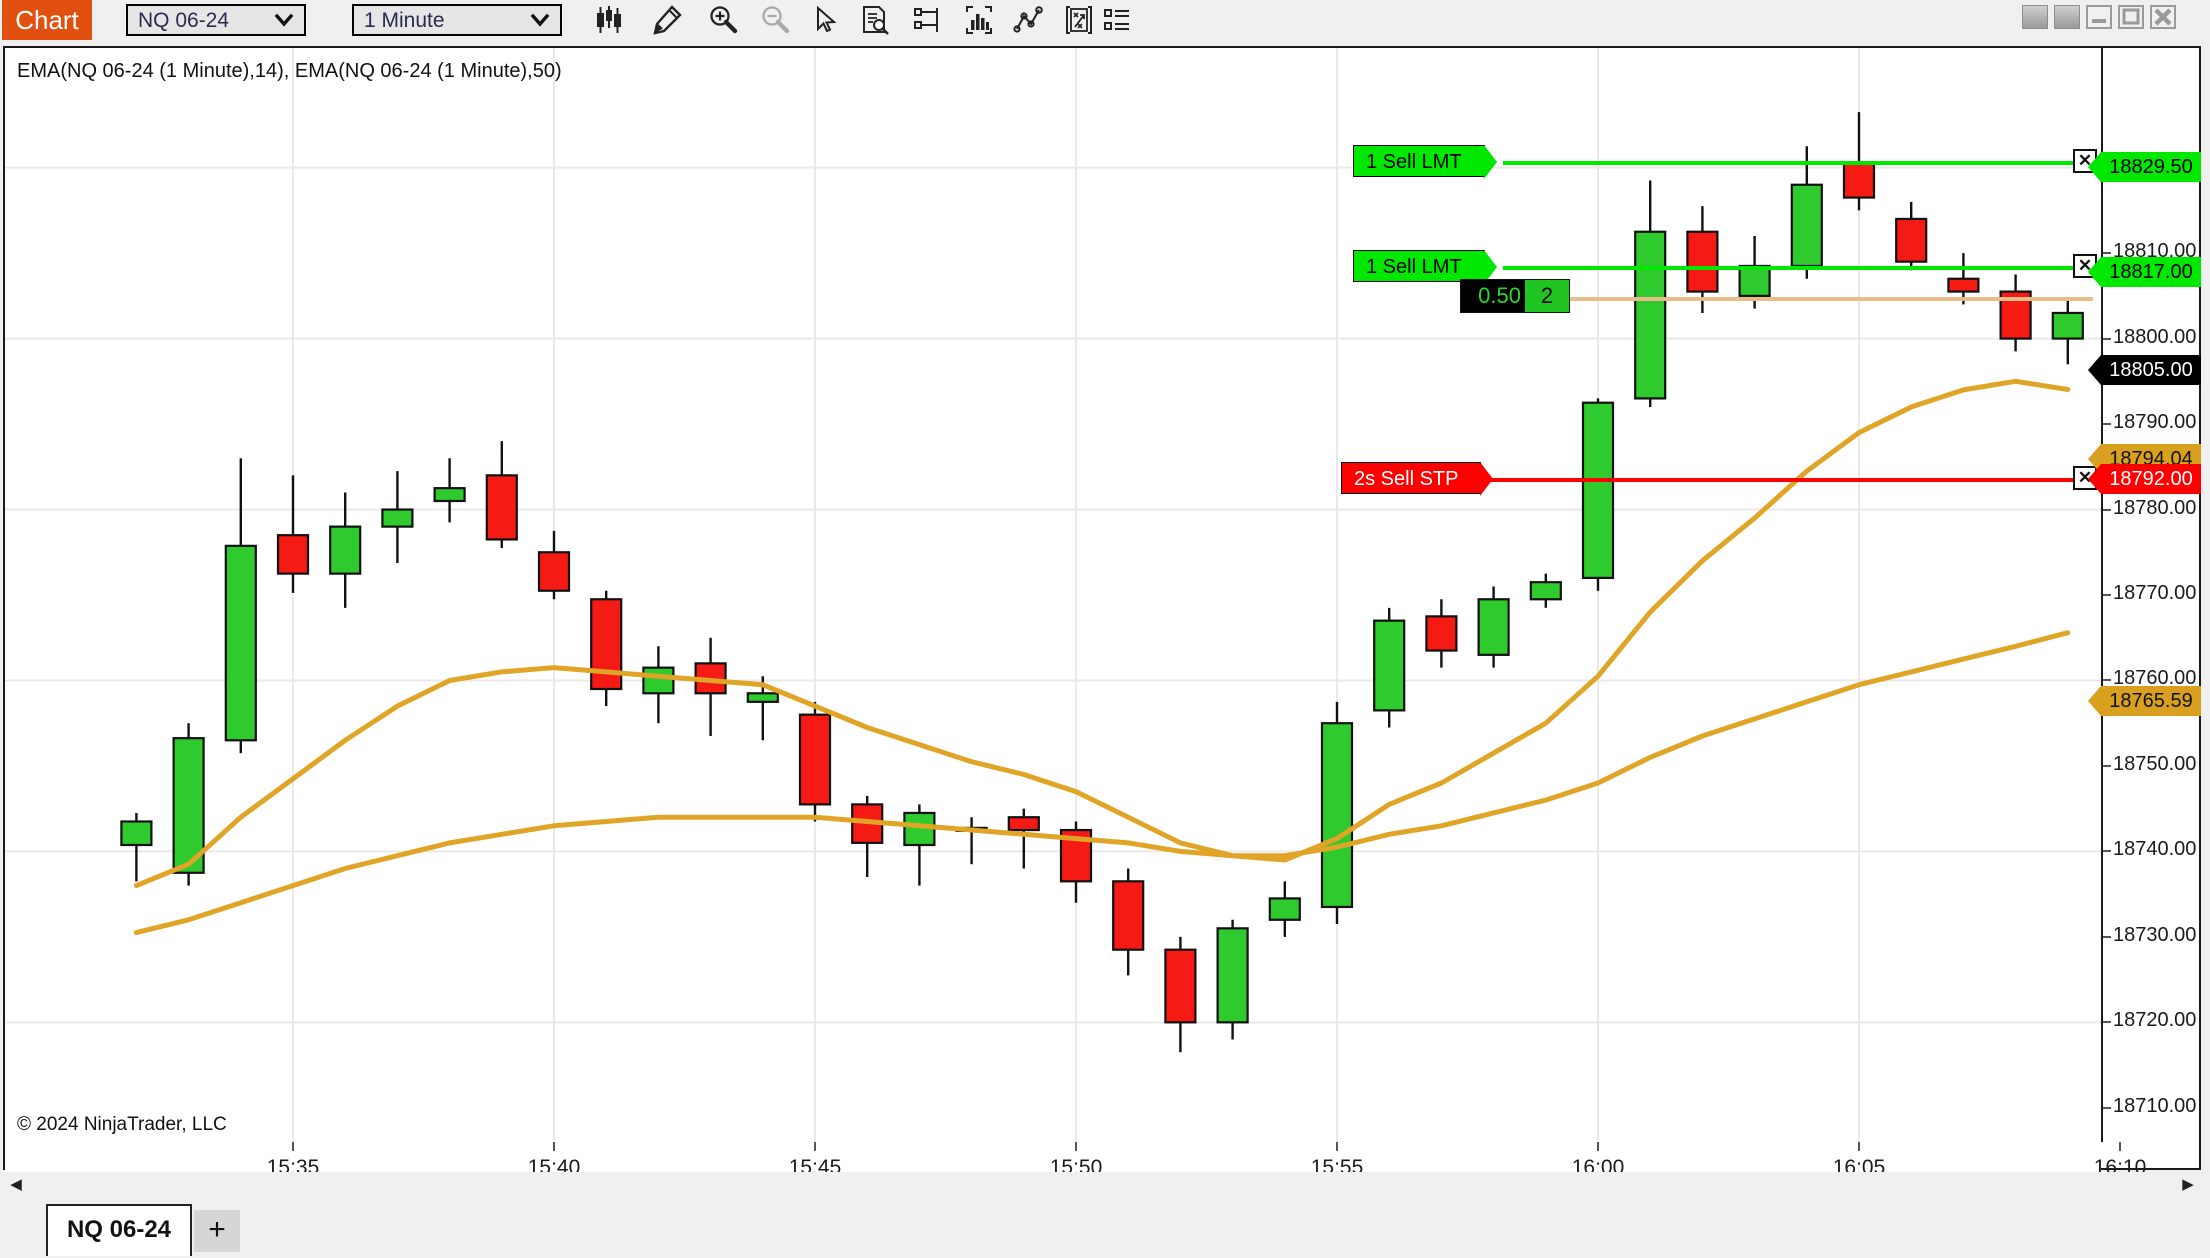  What do you see at coordinates (1791, 480) in the screenshot?
I see `order-sell-stop-18792-line` at bounding box center [1791, 480].